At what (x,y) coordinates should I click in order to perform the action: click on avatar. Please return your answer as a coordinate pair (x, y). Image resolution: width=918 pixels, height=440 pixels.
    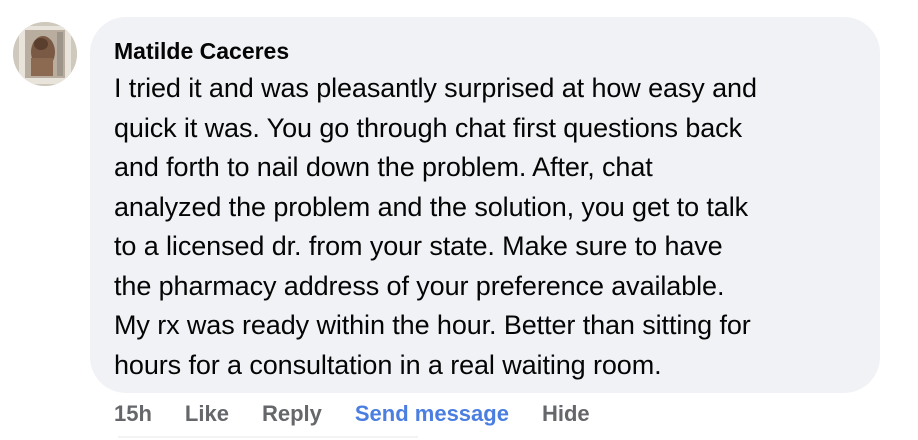
    Looking at the image, I should click on (45, 54).